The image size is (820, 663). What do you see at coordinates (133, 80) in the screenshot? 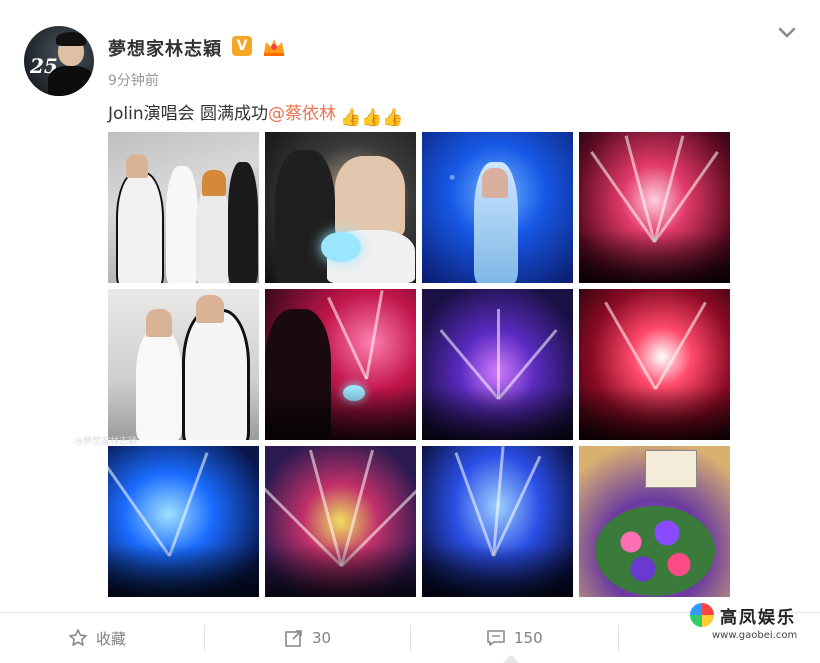
I see `post-timestamp: 9分钟前` at bounding box center [133, 80].